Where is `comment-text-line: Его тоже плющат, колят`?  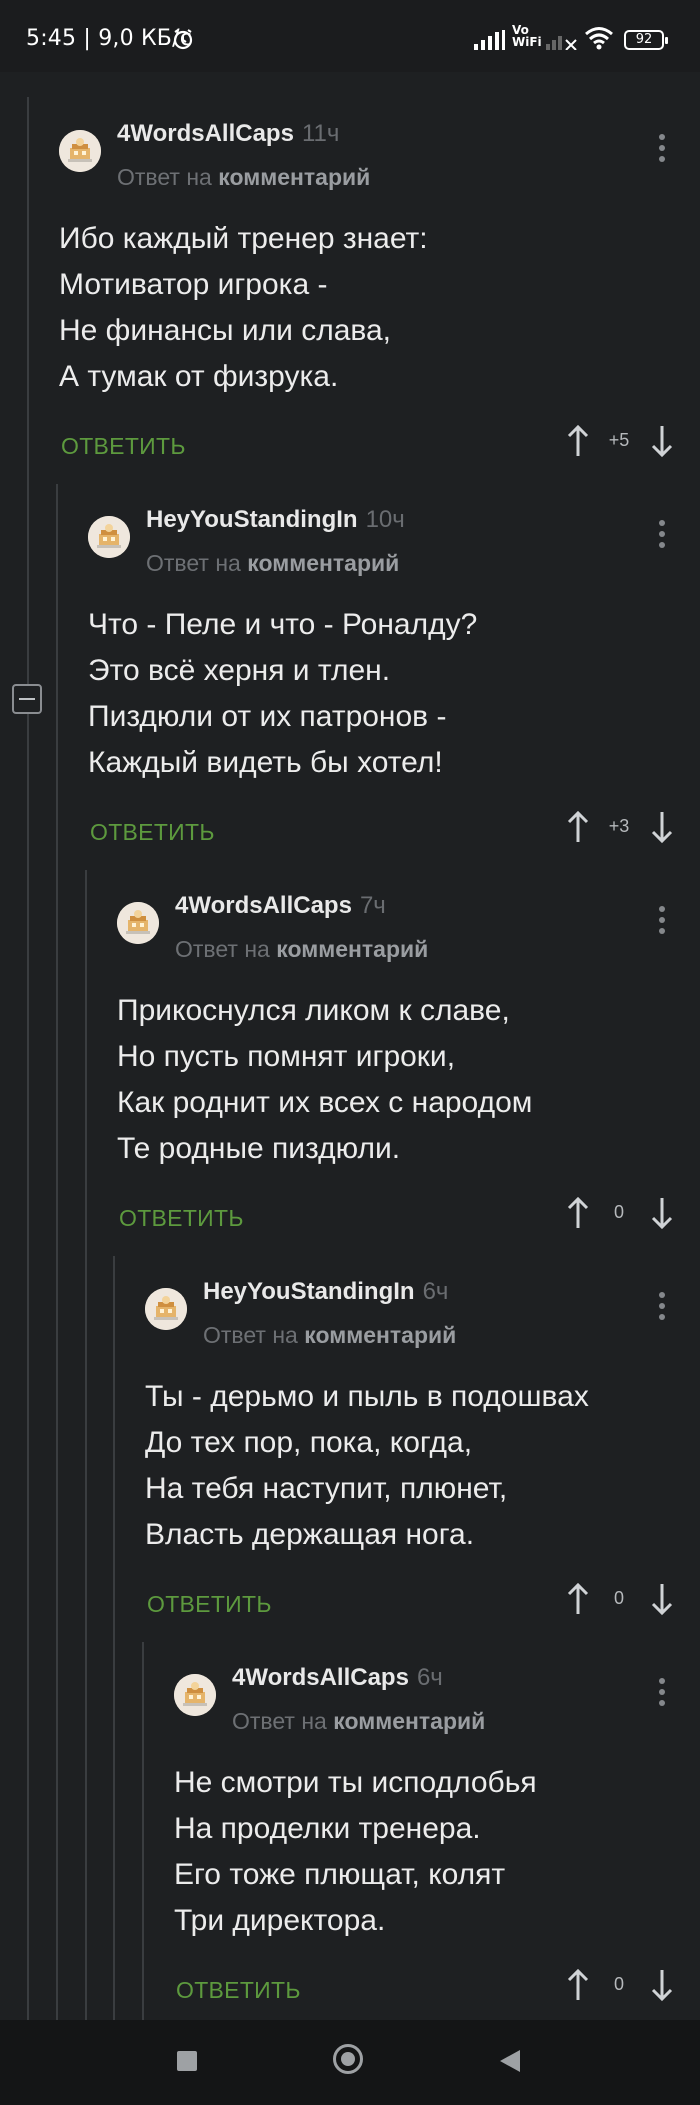 comment-text-line: Его тоже плющат, колят is located at coordinates (340, 1874).